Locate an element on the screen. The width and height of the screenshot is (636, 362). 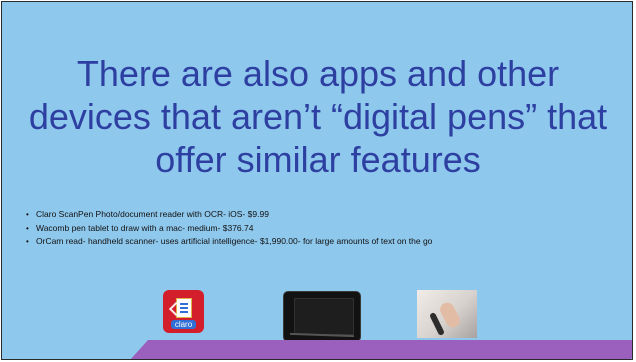
tablet-surface is located at coordinates (324, 316).